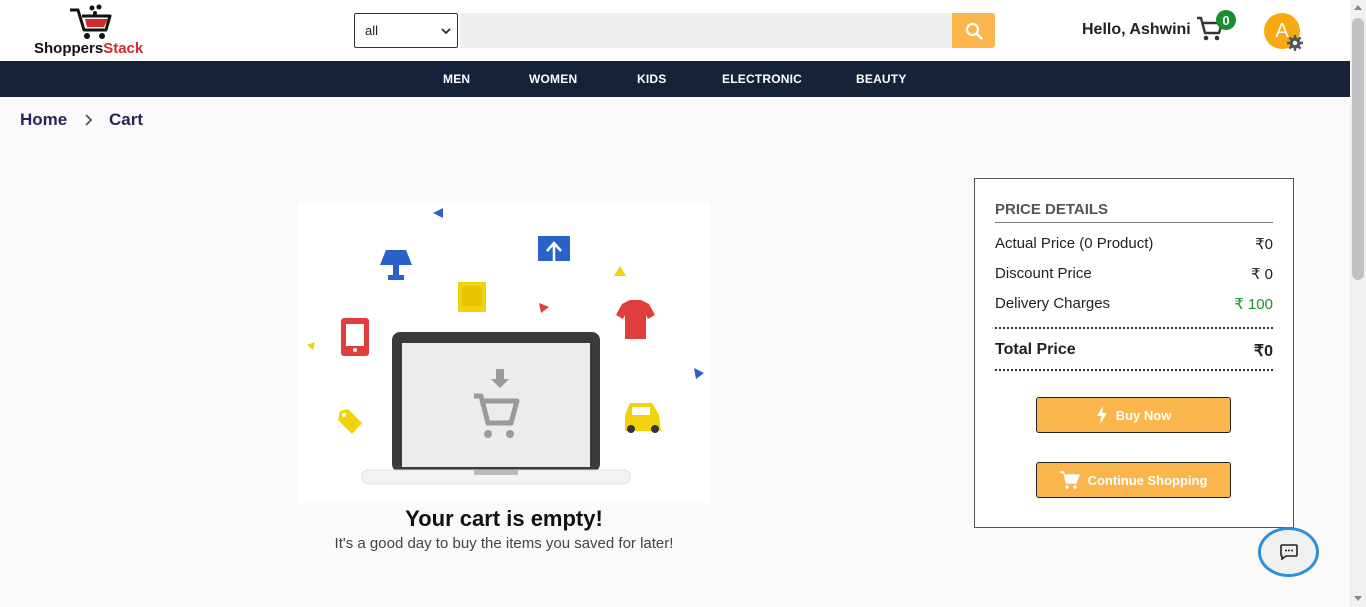 Image resolution: width=1366 pixels, height=607 pixels. I want to click on user-greeting: Hello, Ashwini, so click(1136, 29).